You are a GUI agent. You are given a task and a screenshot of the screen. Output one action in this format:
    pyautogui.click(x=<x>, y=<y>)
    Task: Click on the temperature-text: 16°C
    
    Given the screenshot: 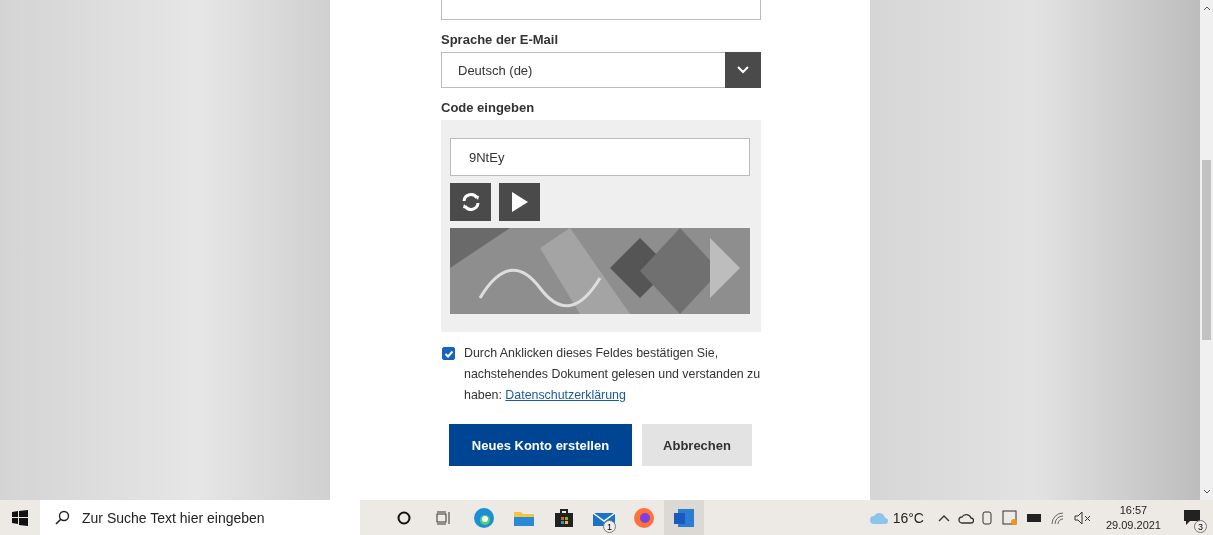 What is the action you would take?
    pyautogui.click(x=908, y=517)
    